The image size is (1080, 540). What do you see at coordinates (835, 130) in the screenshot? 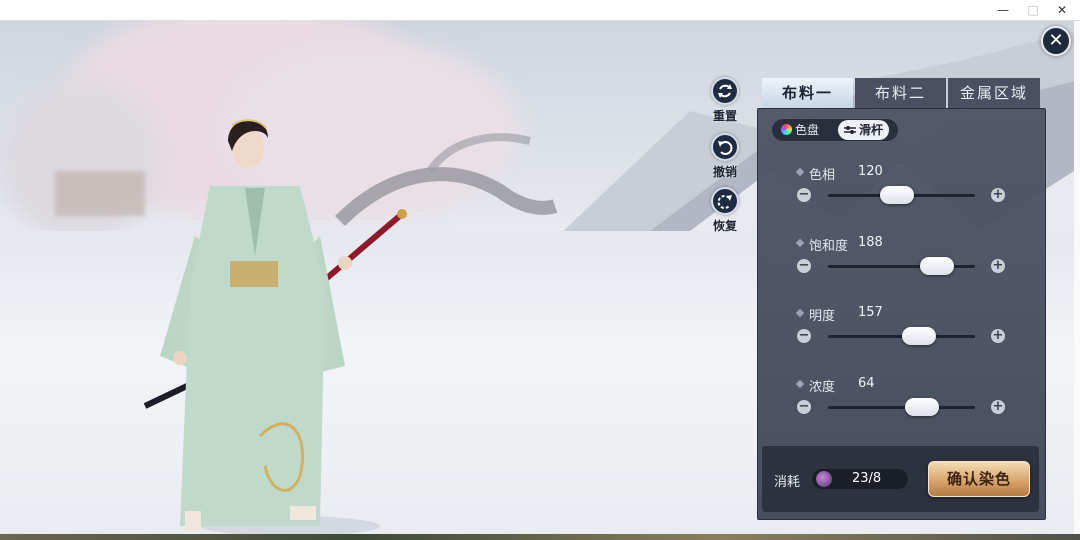
I see `mode-toggle: 色盘 滑杆` at bounding box center [835, 130].